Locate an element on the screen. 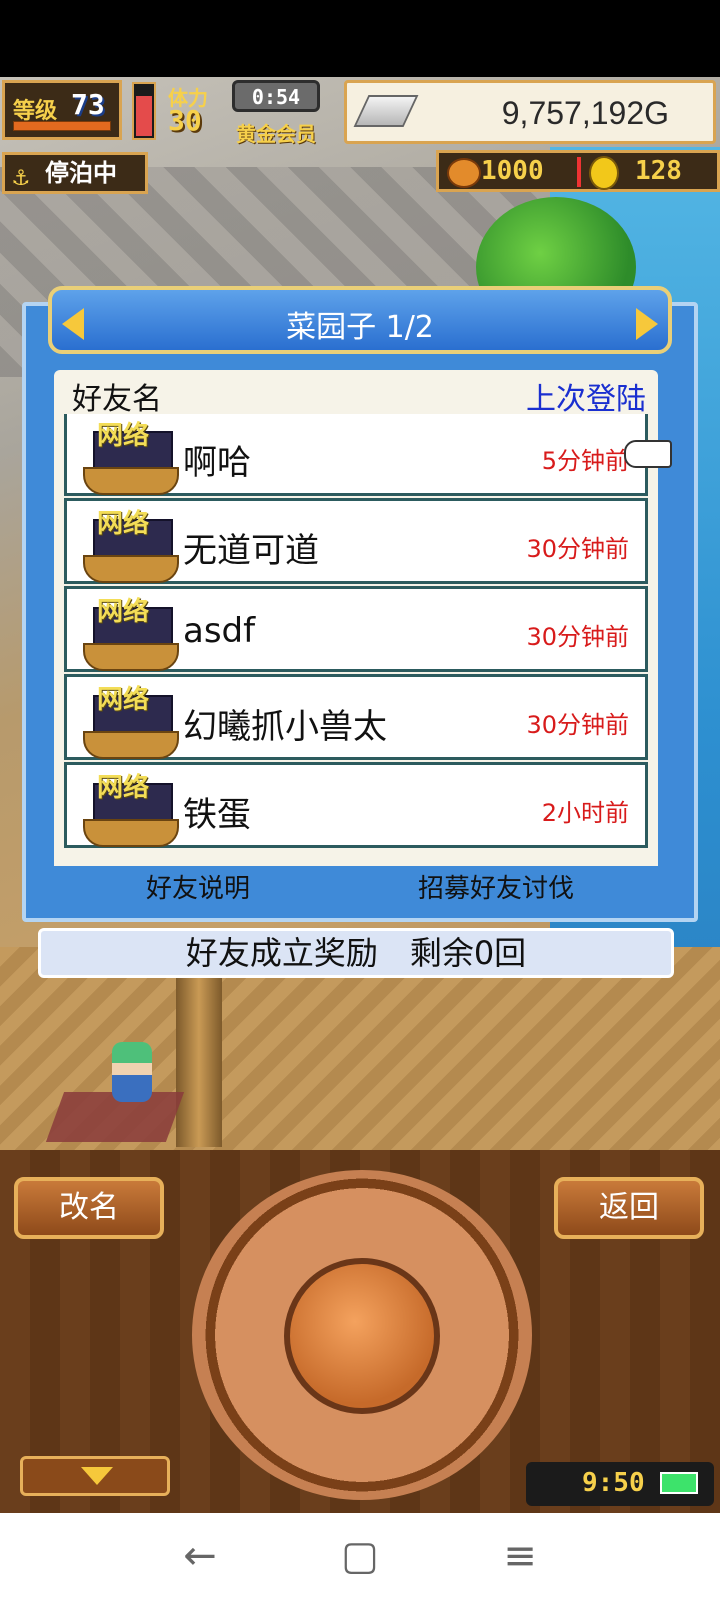  friend-list-header: 好友名 上次登陆 is located at coordinates (356, 393).